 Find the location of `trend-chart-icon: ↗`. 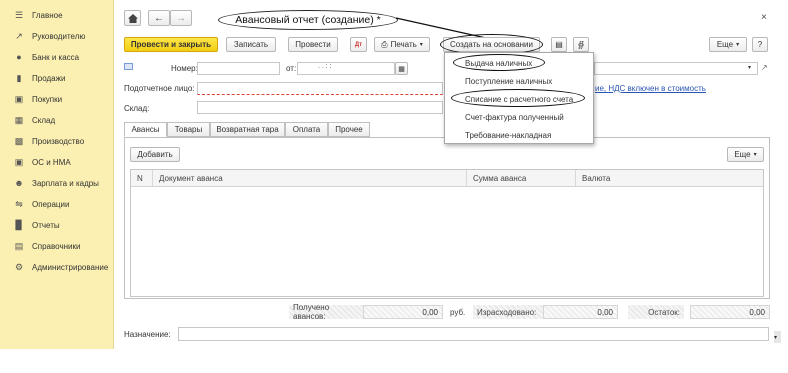

trend-chart-icon: ↗ is located at coordinates (19, 35).